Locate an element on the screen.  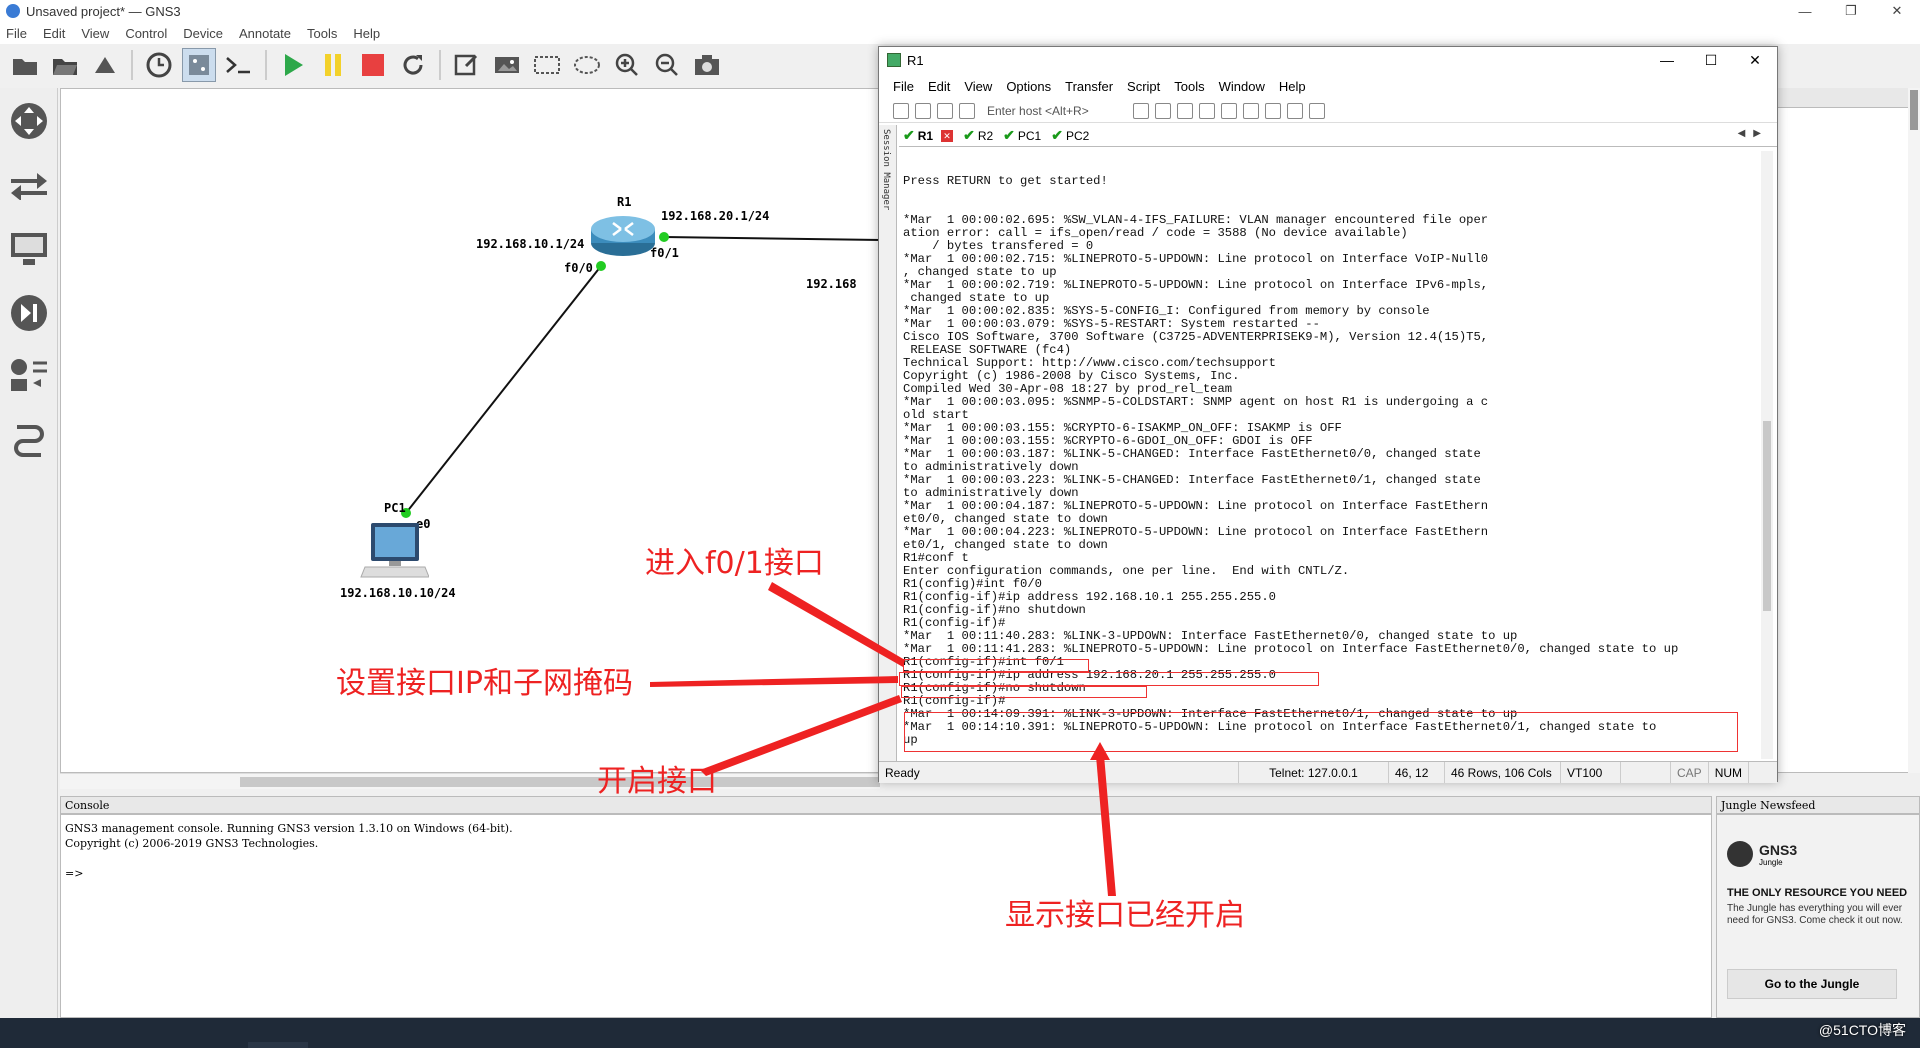
copy-icon is located at coordinates (1141, 110).